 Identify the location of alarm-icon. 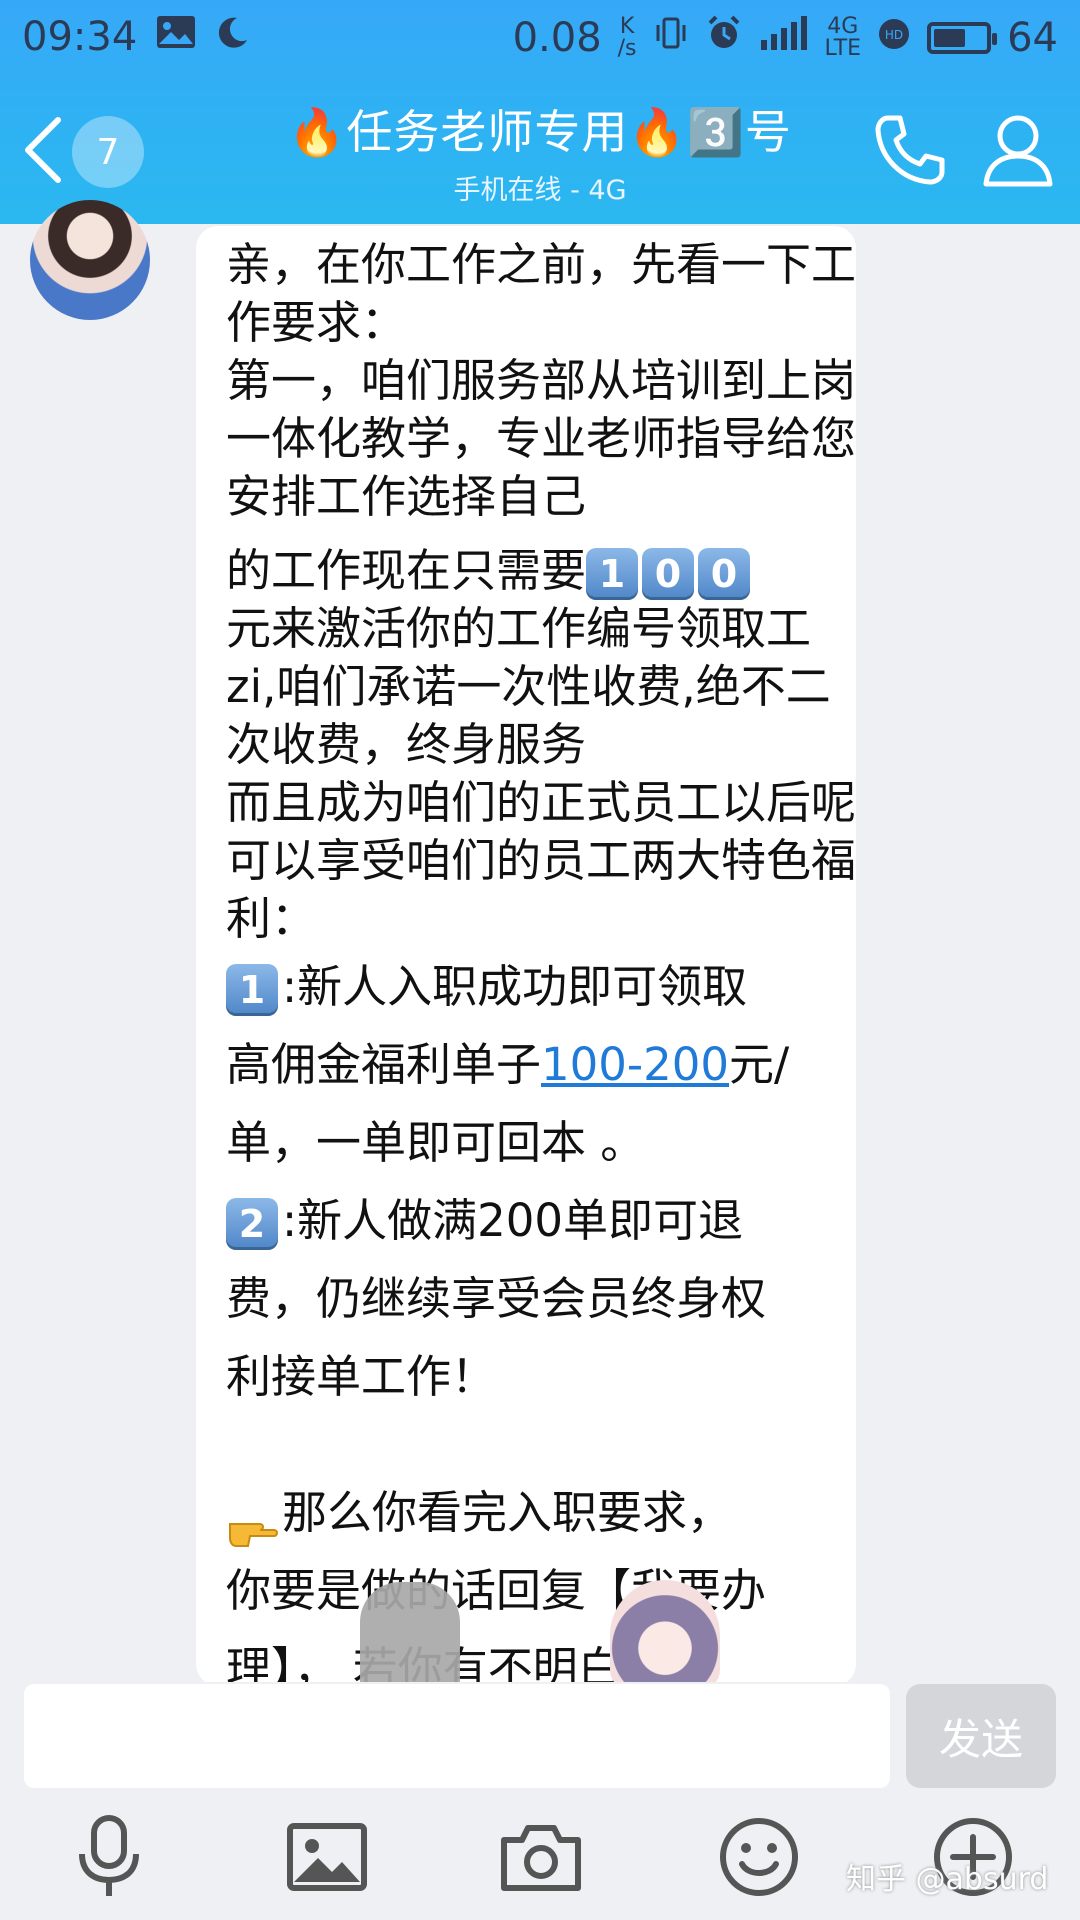
(724, 38).